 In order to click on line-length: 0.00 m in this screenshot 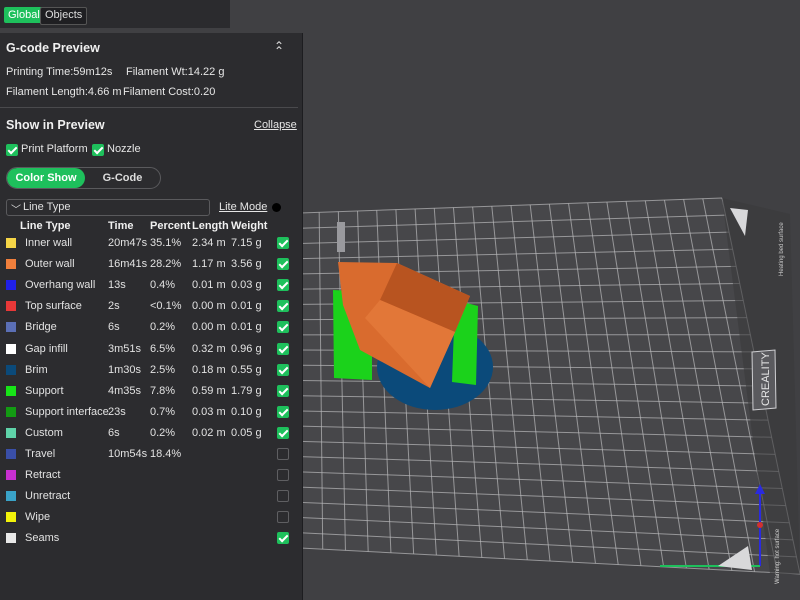, I will do `click(209, 306)`.